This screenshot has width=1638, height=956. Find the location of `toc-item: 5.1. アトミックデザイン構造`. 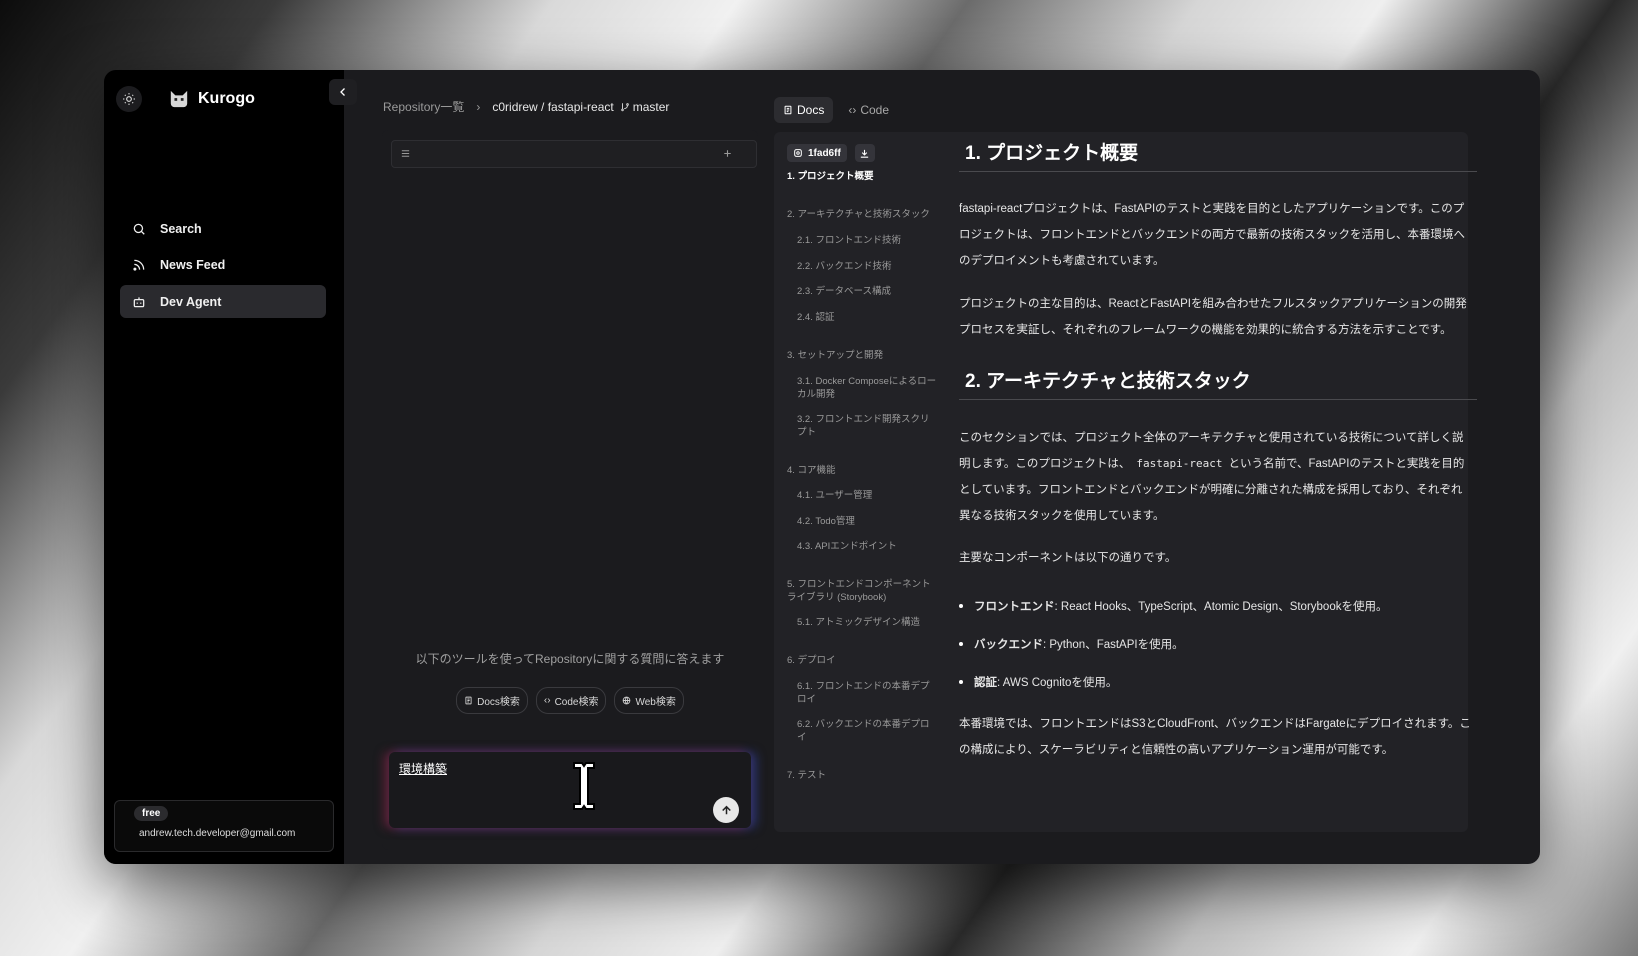

toc-item: 5.1. アトミックデザイン構造 is located at coordinates (862, 622).